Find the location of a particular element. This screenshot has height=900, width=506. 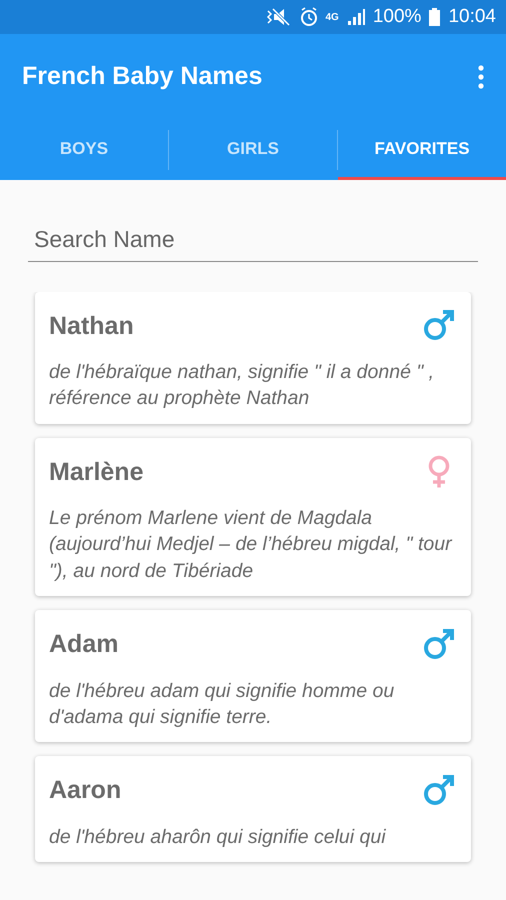

battery-icon is located at coordinates (434, 17).